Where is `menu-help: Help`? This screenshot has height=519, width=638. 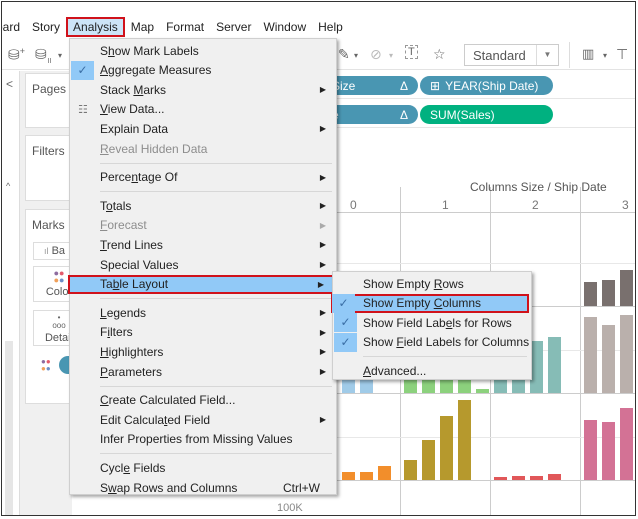
menu-help: Help is located at coordinates (330, 27).